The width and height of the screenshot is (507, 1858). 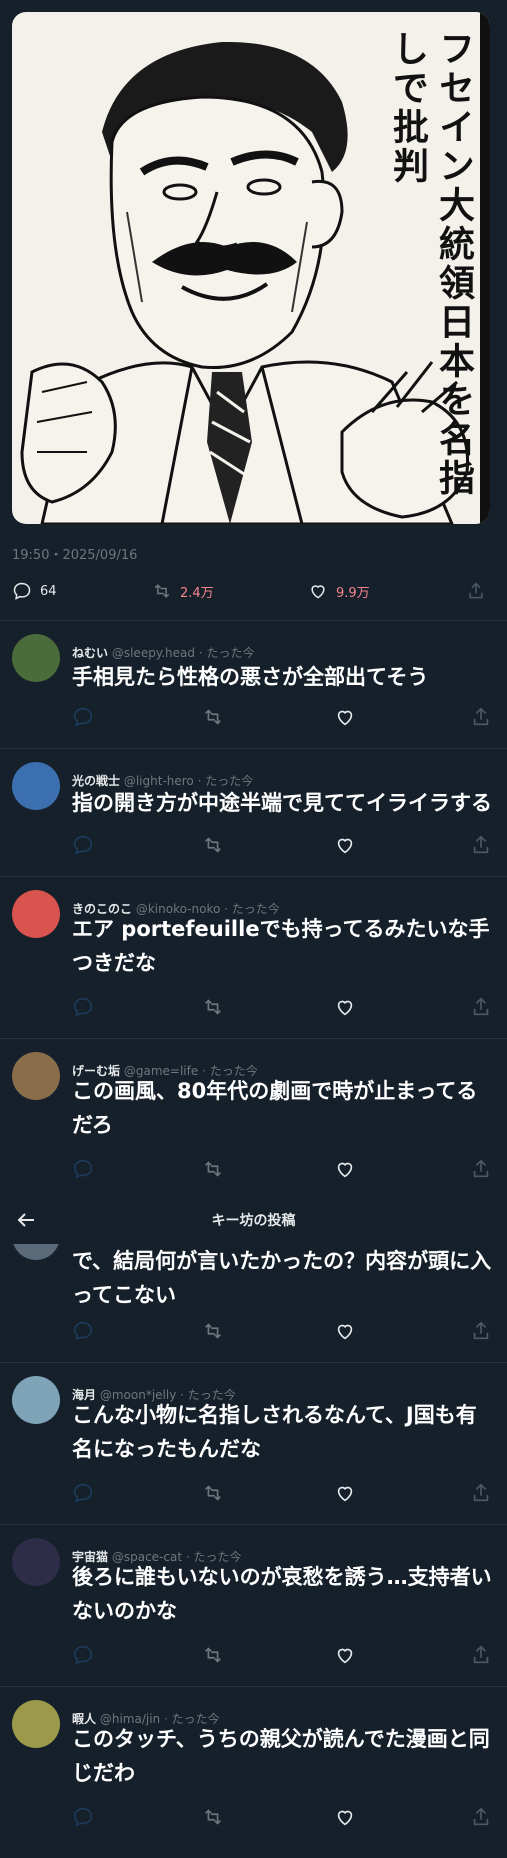 I want to click on retweet-count: 2.4万, so click(x=197, y=593).